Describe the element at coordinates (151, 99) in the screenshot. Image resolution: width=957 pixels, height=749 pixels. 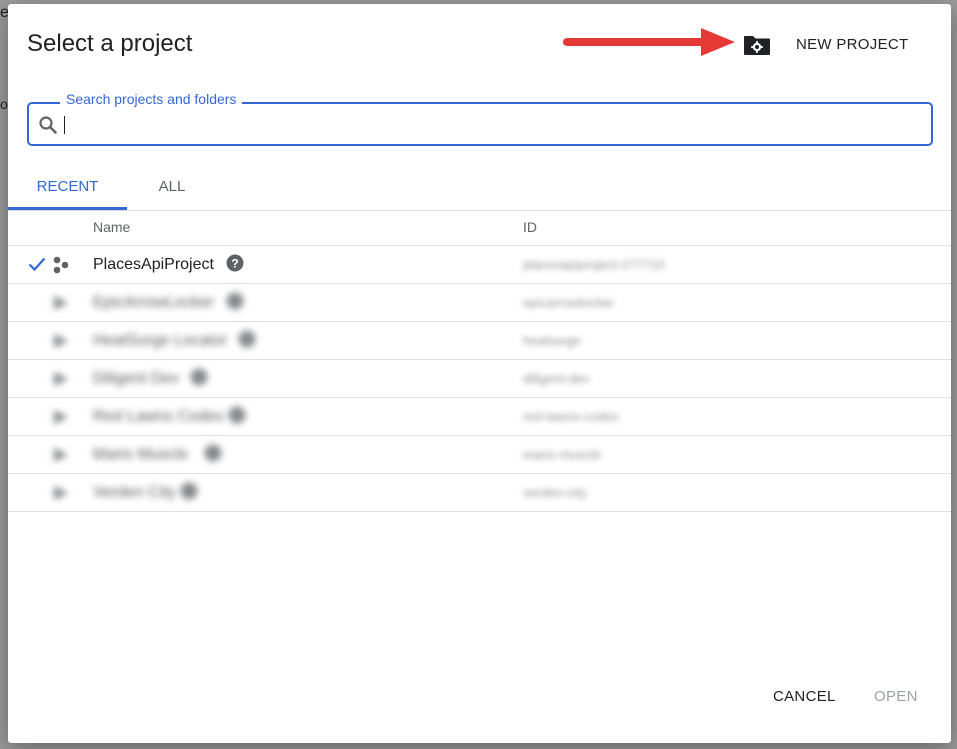
I see `search-label: Search projects and folders` at that location.